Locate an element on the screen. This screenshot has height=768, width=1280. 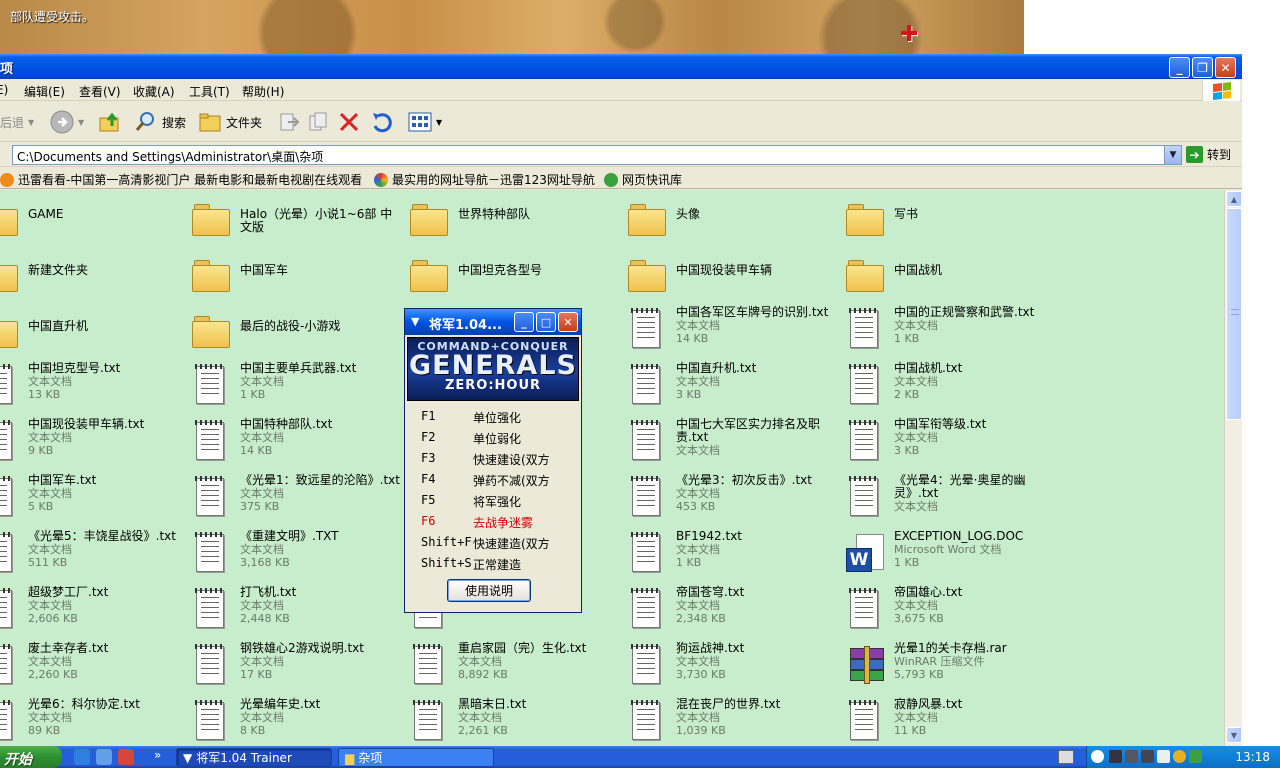
app-quicklaunch-icon is located at coordinates (126, 757).